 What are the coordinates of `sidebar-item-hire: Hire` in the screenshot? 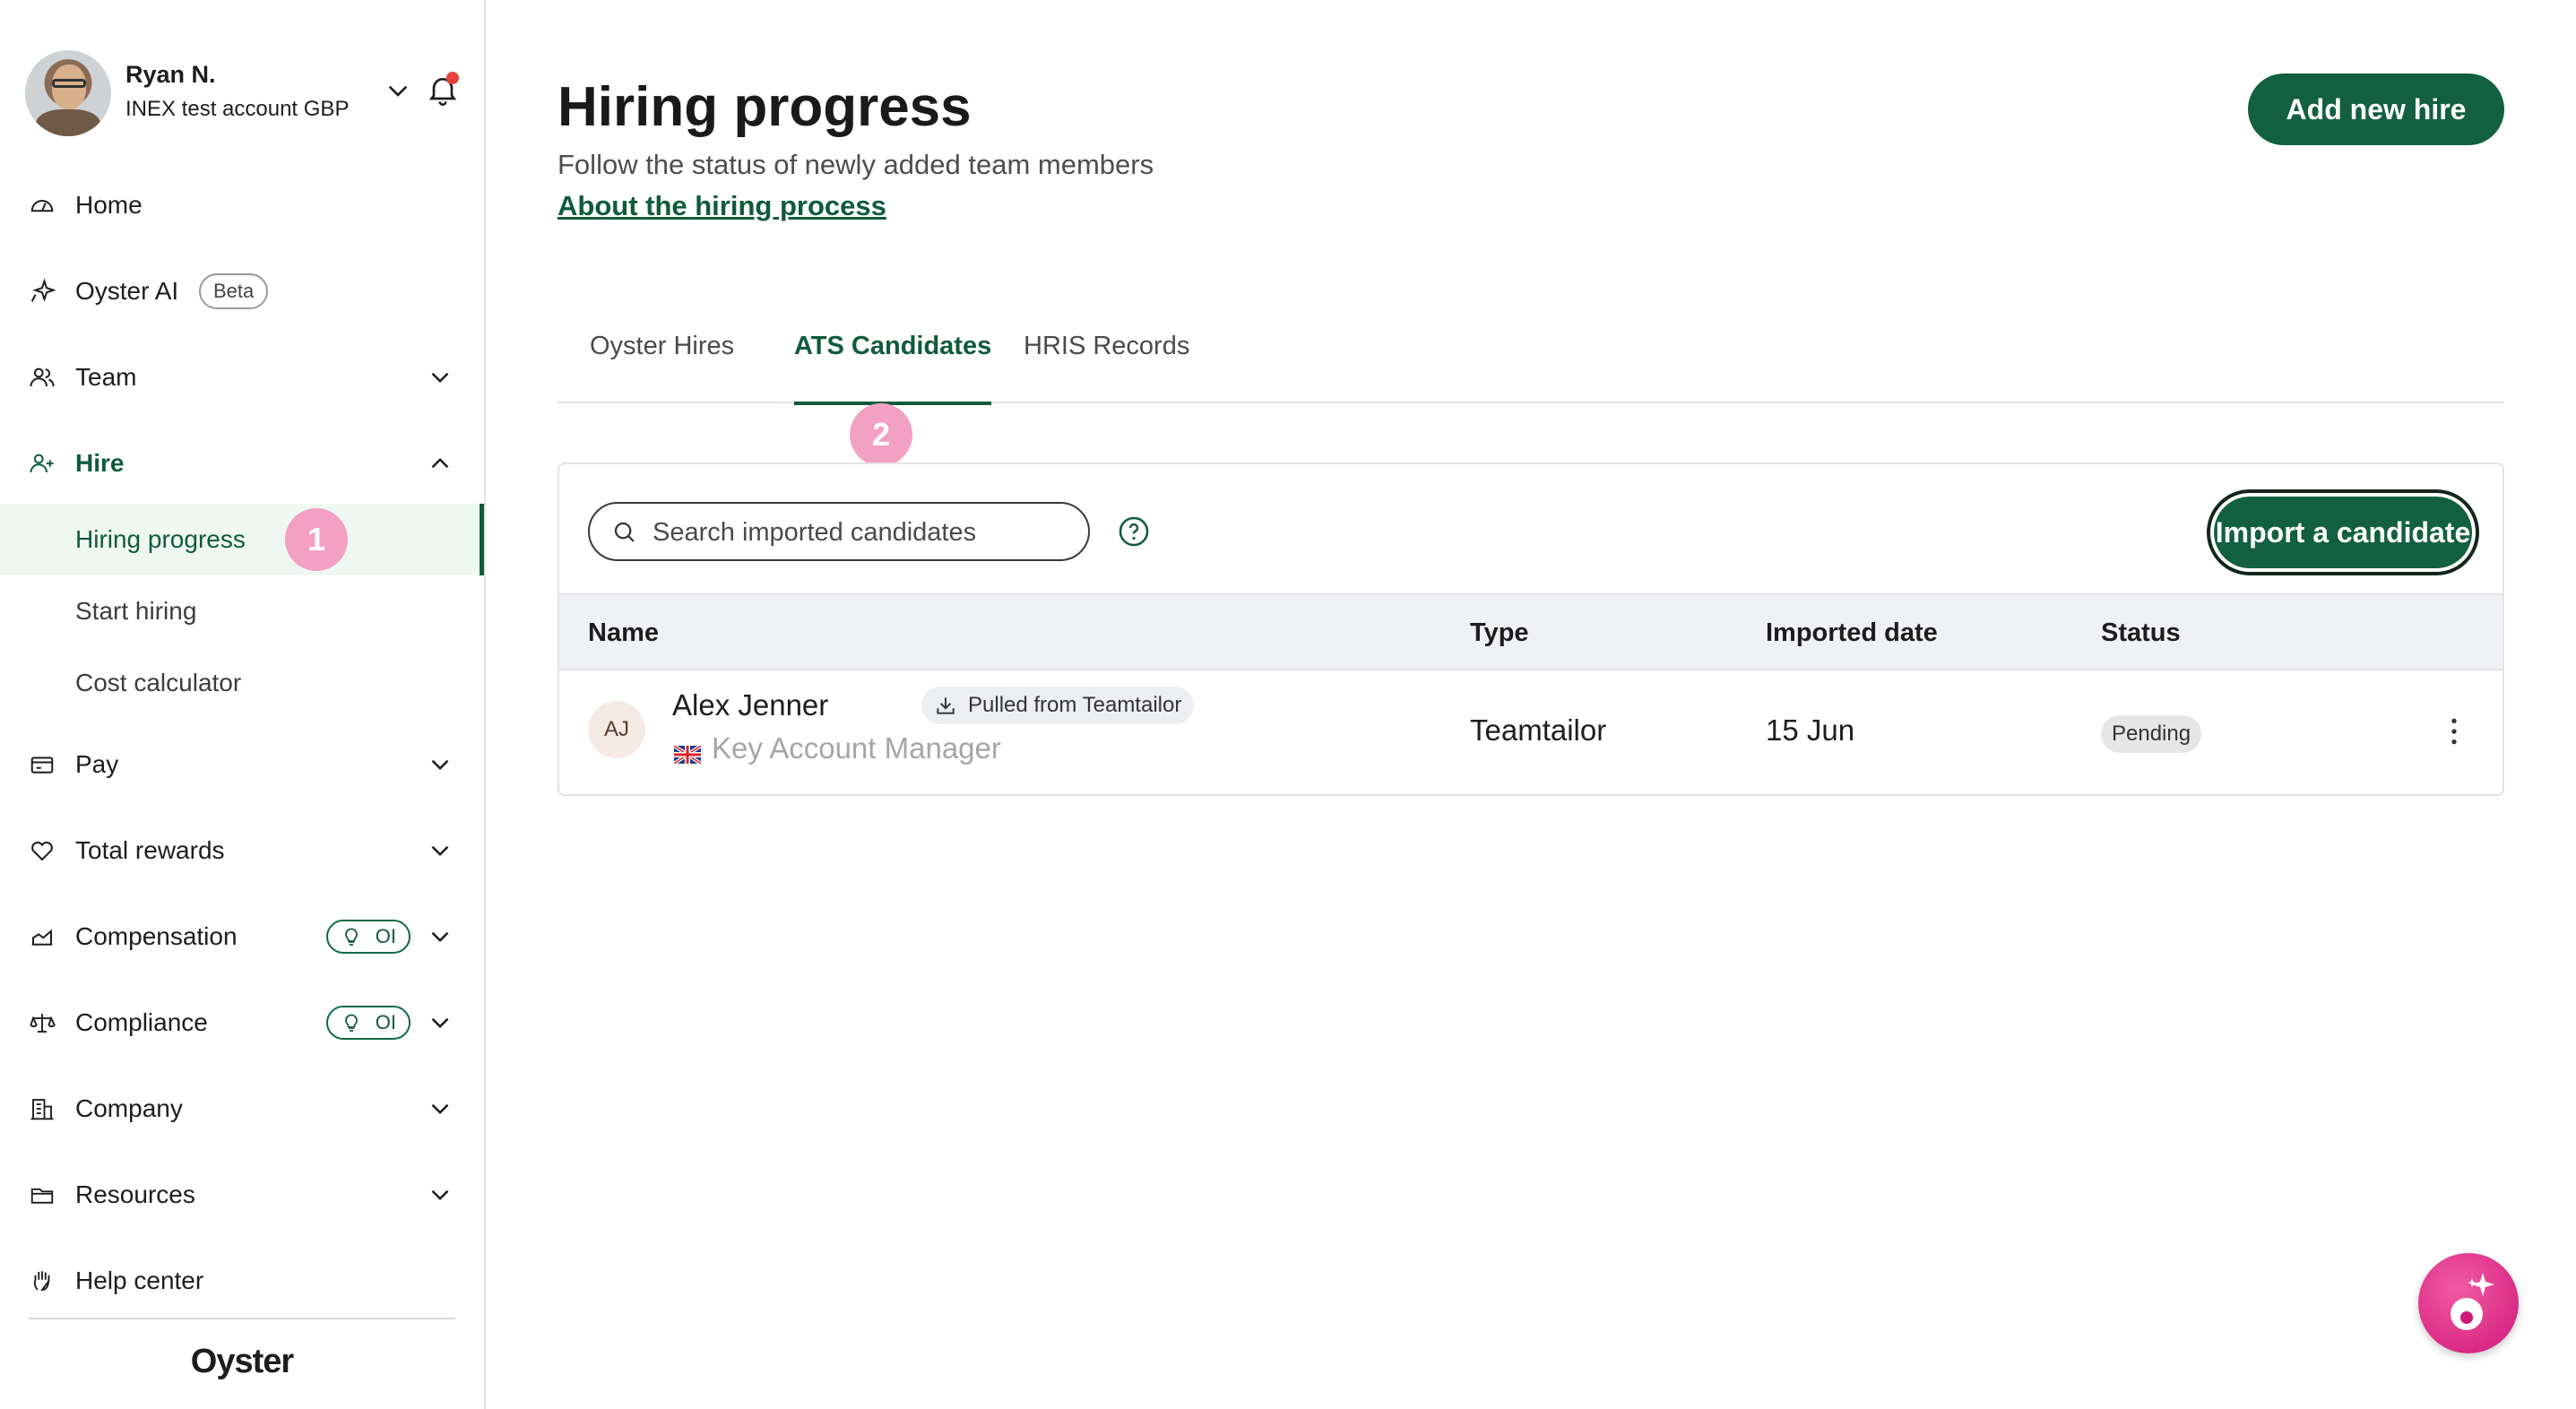 It's located at (242, 463).